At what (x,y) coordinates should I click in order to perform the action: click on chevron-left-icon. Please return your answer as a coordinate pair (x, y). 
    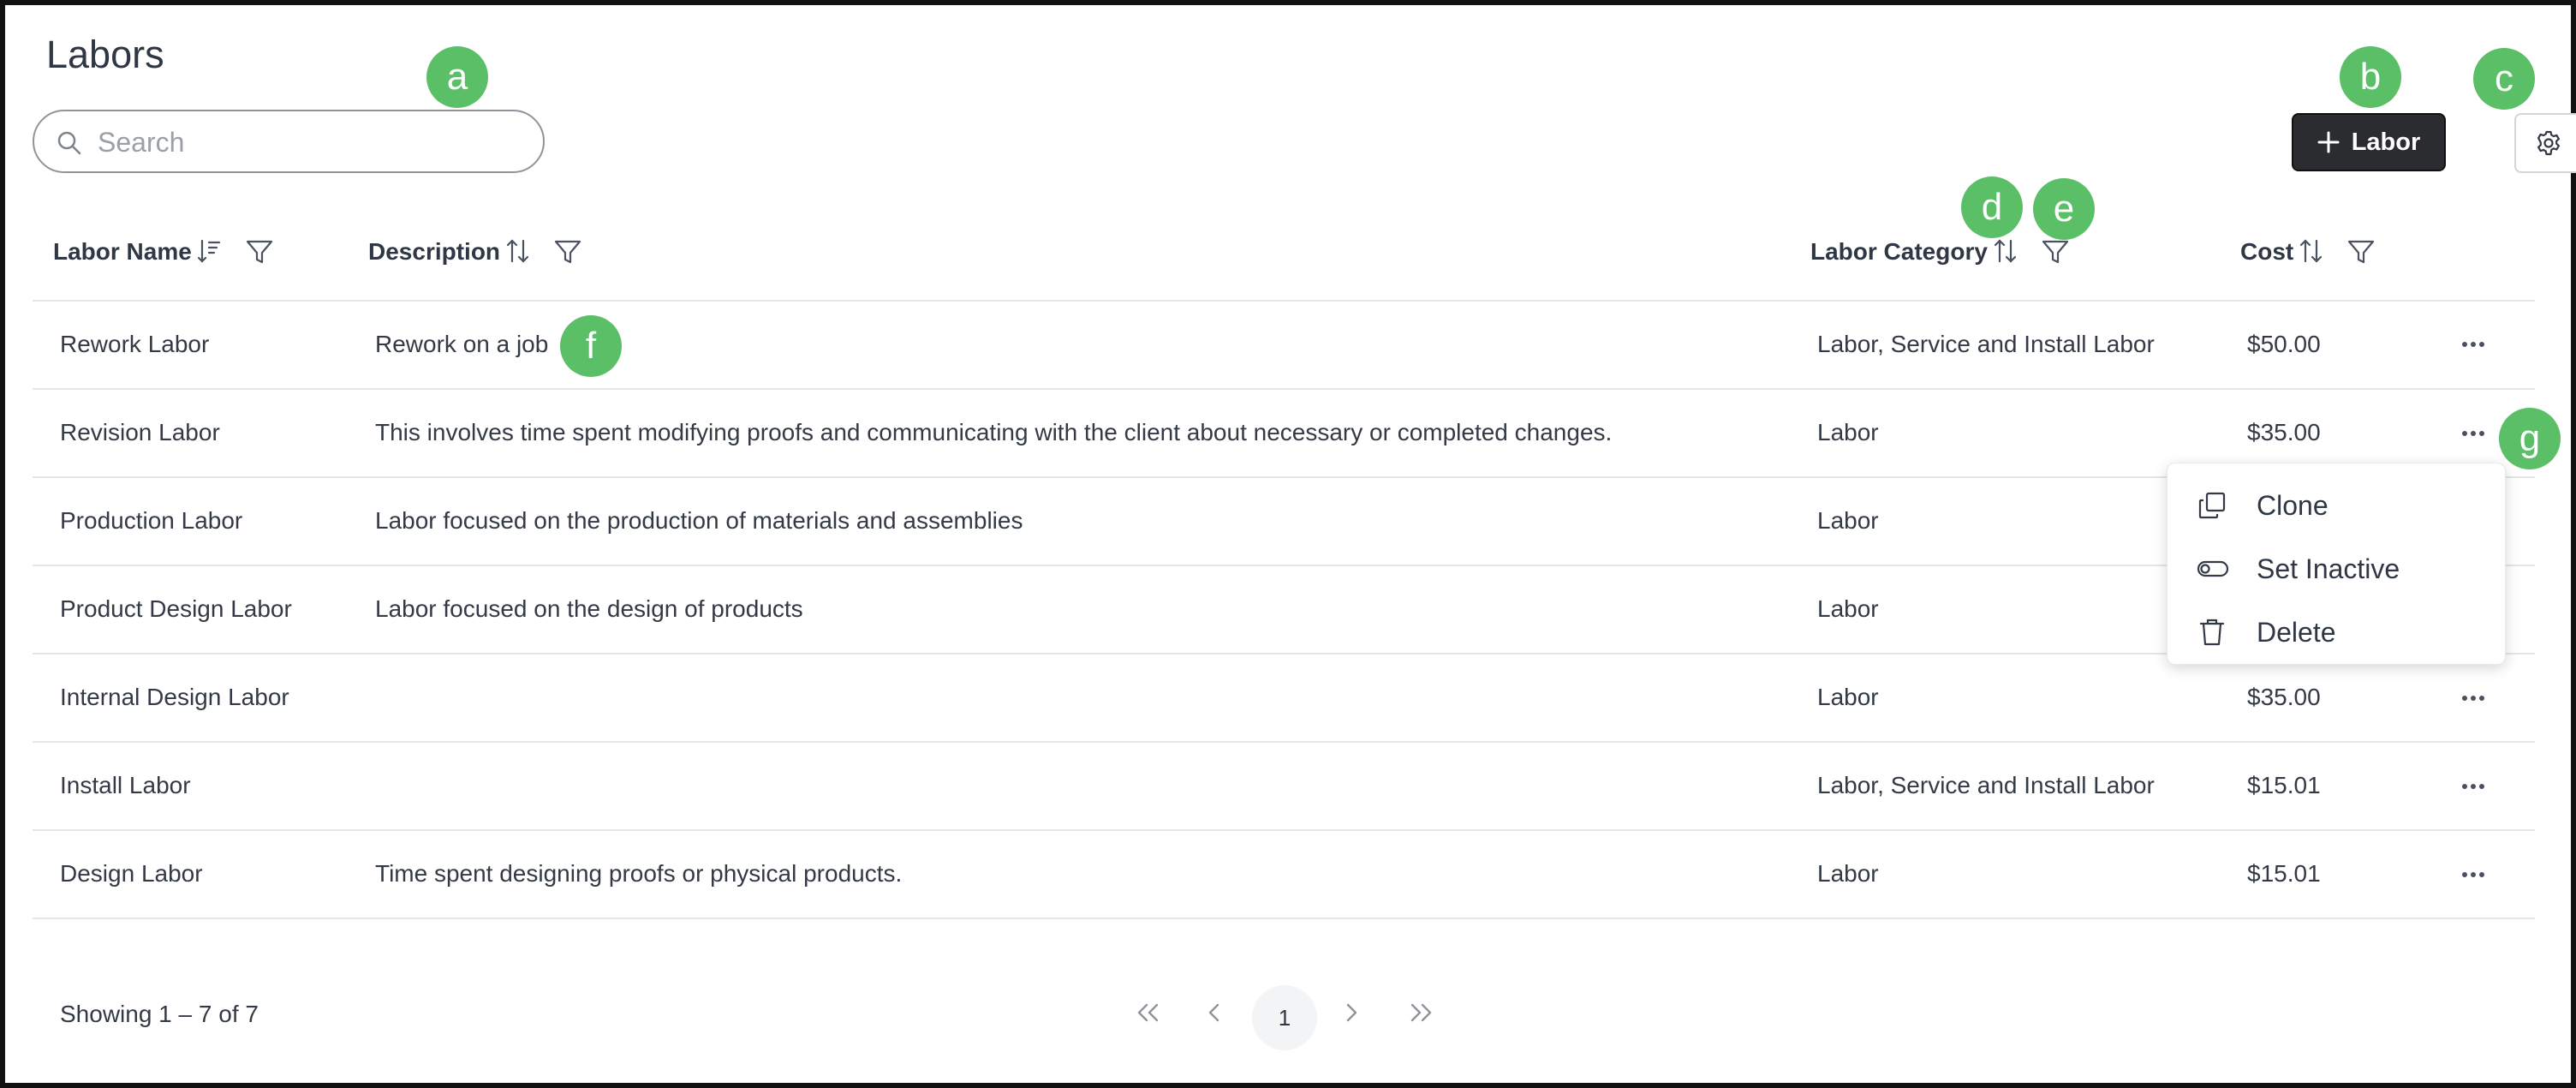
    Looking at the image, I should click on (1213, 1012).